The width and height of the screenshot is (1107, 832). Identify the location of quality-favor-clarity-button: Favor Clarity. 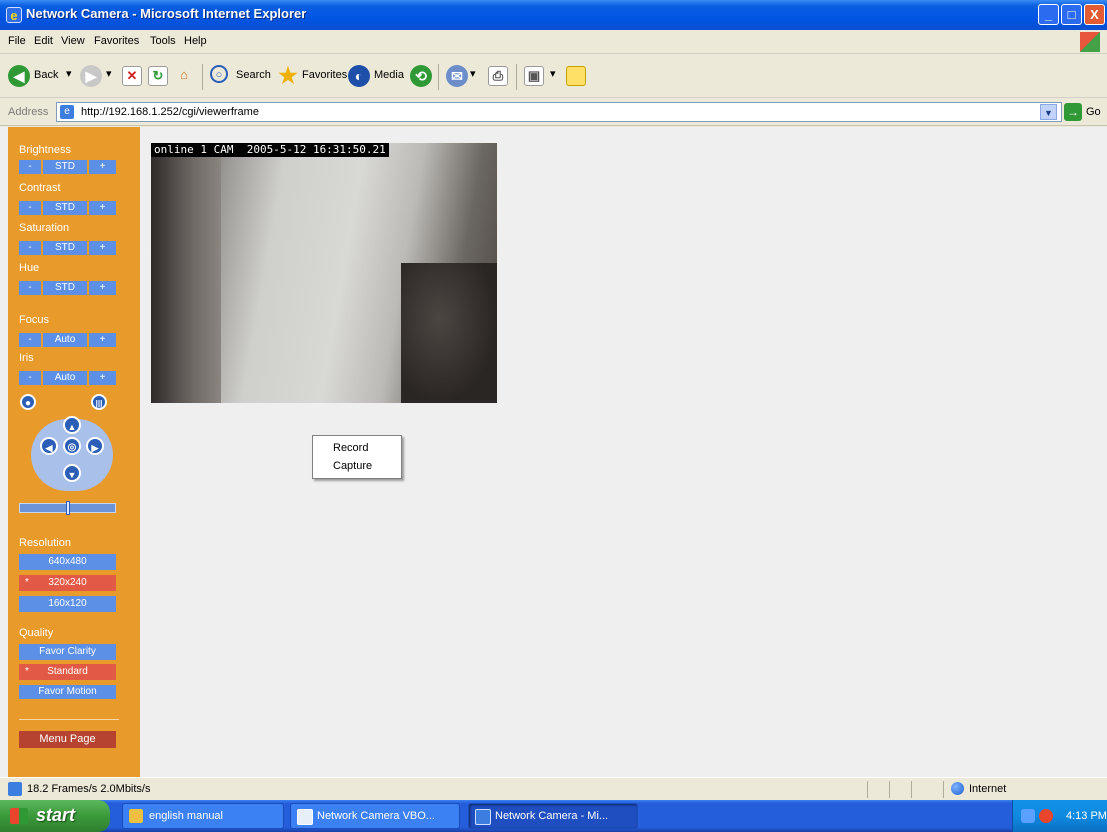
(67, 652).